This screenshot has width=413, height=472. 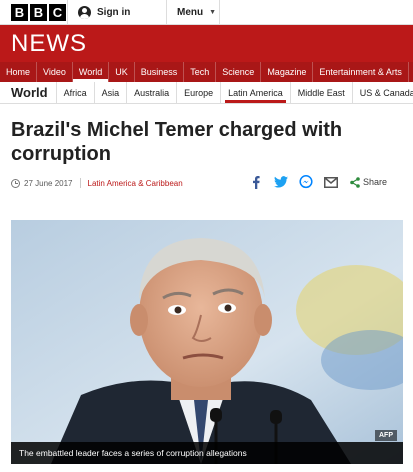 I want to click on section-nav-label: Latin America, so click(x=255, y=92).